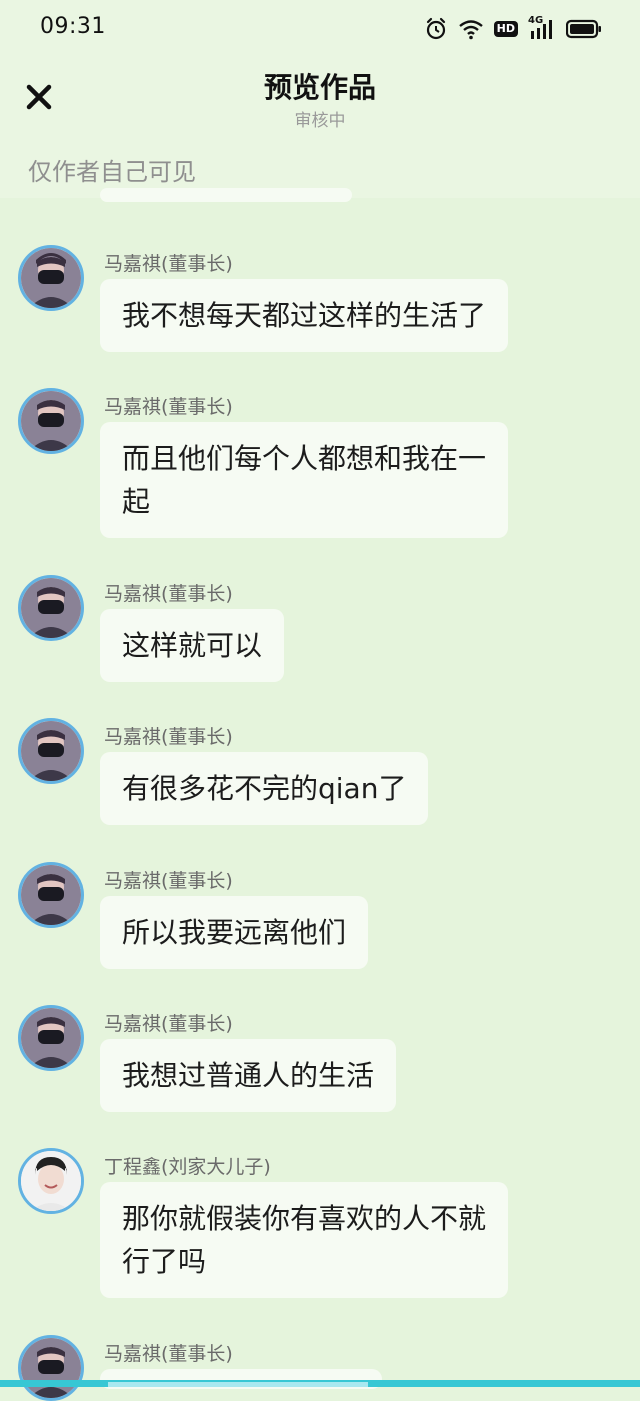 The width and height of the screenshot is (640, 1401). I want to click on message-line: 而且他们每个人都想和我在一, so click(304, 458).